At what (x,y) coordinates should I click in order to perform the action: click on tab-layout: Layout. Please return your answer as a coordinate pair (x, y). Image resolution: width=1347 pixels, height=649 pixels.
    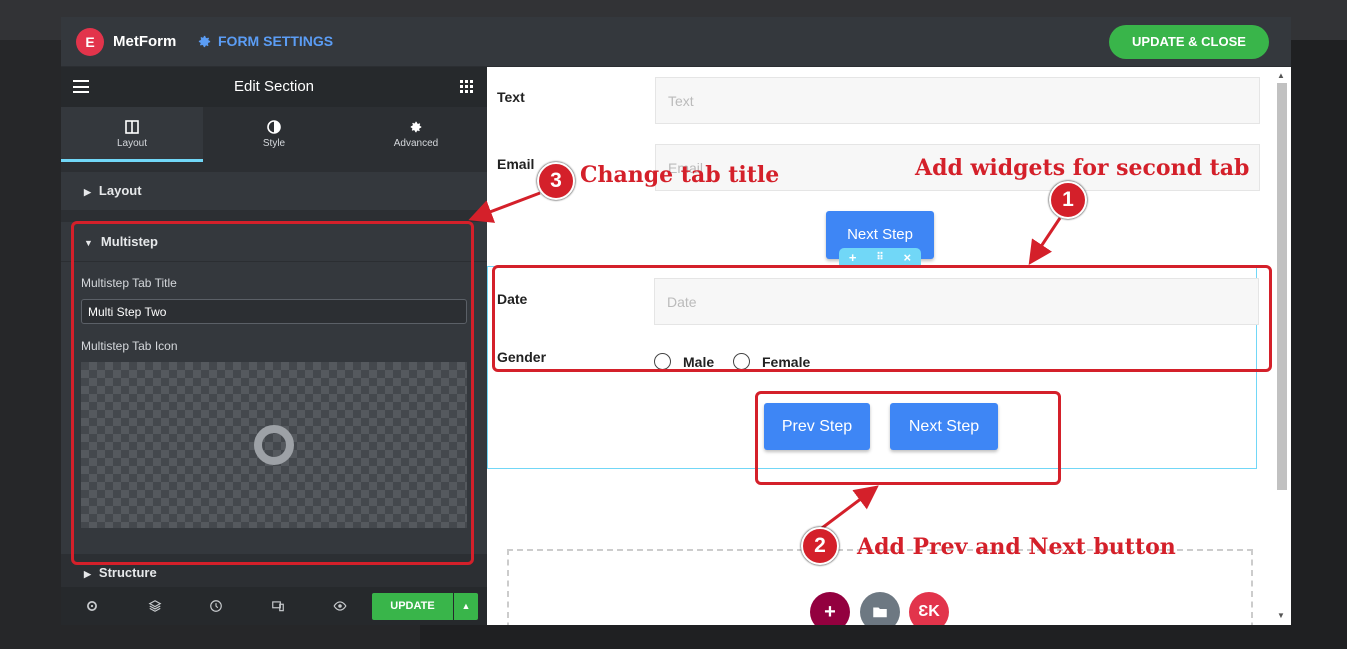
    Looking at the image, I should click on (132, 134).